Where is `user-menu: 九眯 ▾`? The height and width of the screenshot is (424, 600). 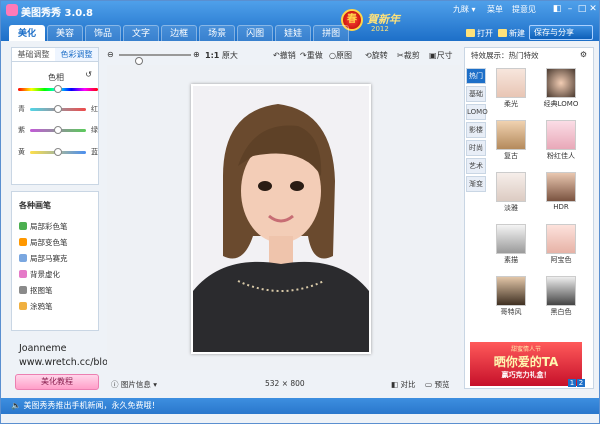
user-menu: 九眯 ▾ is located at coordinates (464, 9).